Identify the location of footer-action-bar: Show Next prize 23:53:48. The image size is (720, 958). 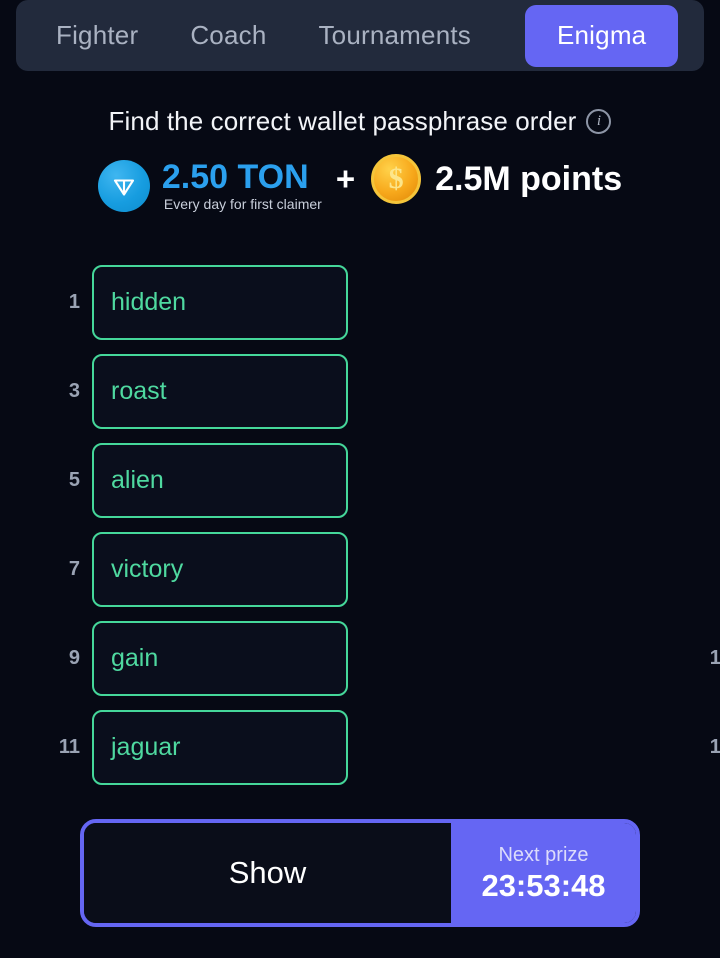
(360, 873).